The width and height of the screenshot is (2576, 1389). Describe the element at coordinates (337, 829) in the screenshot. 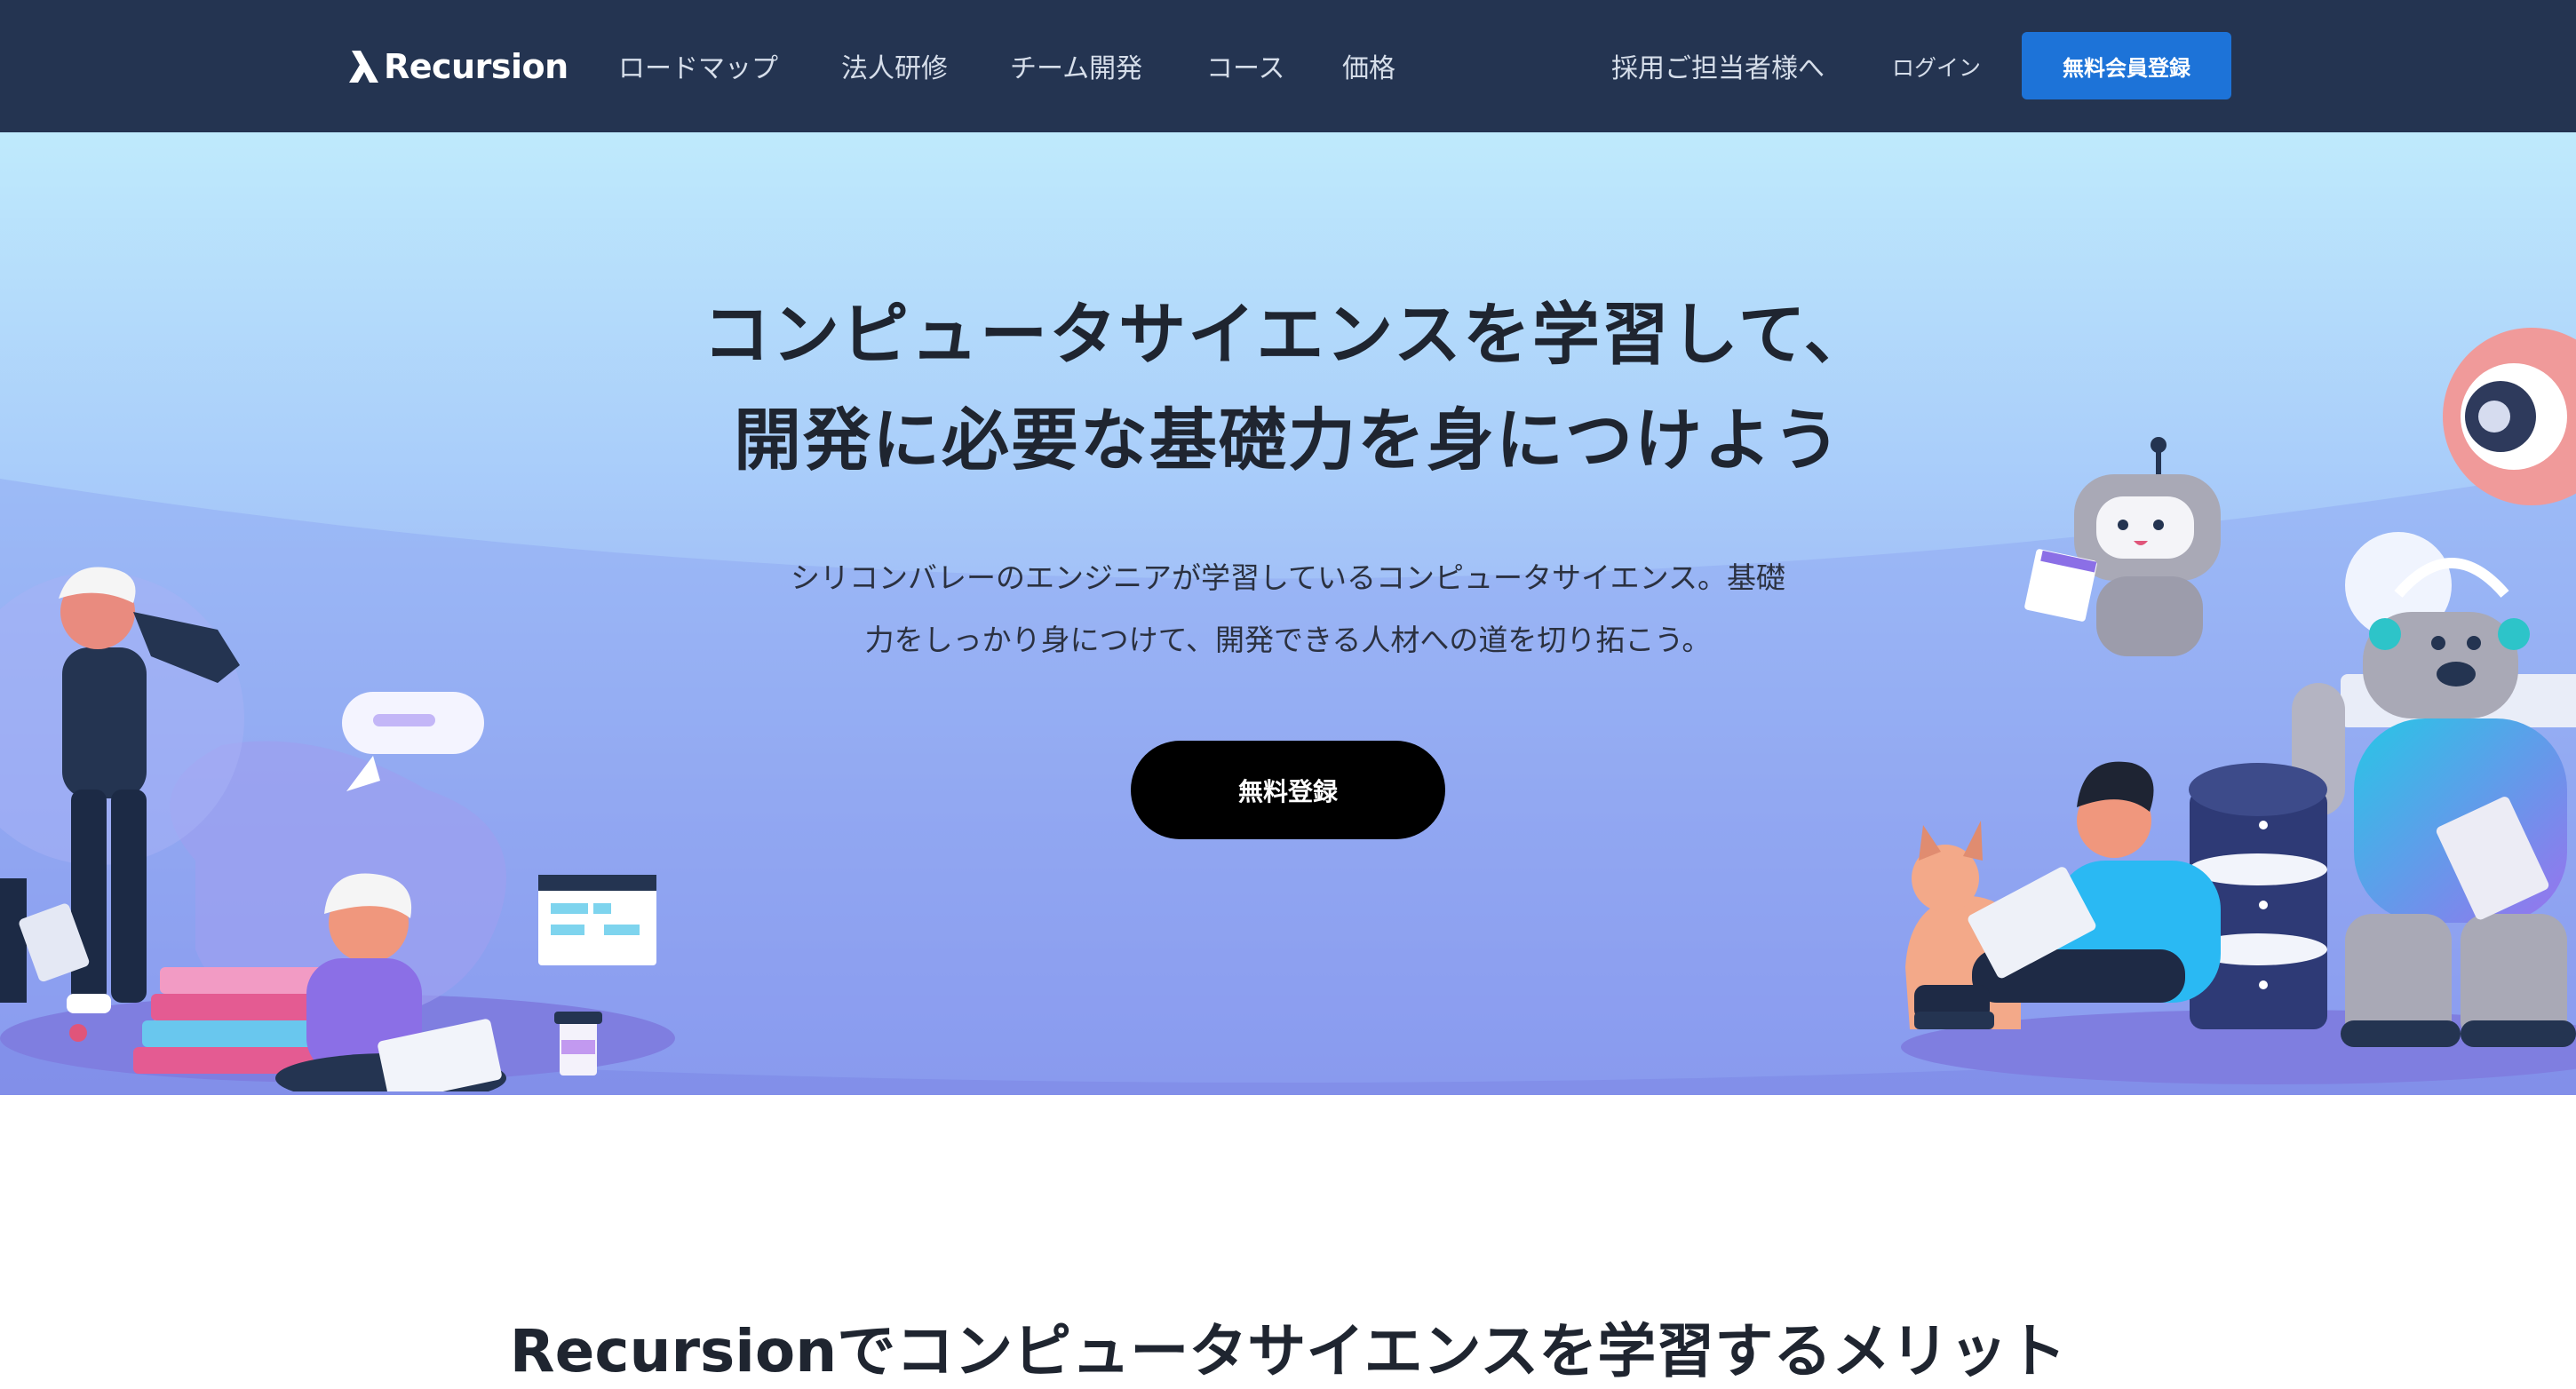

I see `left-people-illustration` at that location.